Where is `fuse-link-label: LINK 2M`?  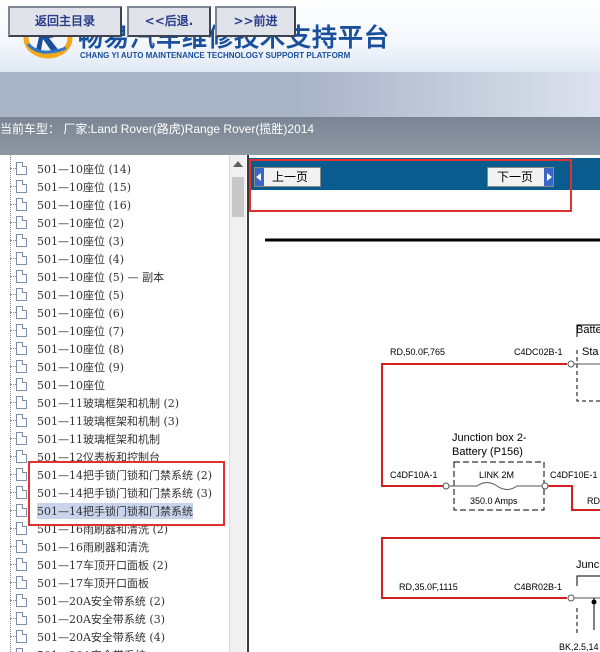 fuse-link-label: LINK 2M is located at coordinates (496, 475).